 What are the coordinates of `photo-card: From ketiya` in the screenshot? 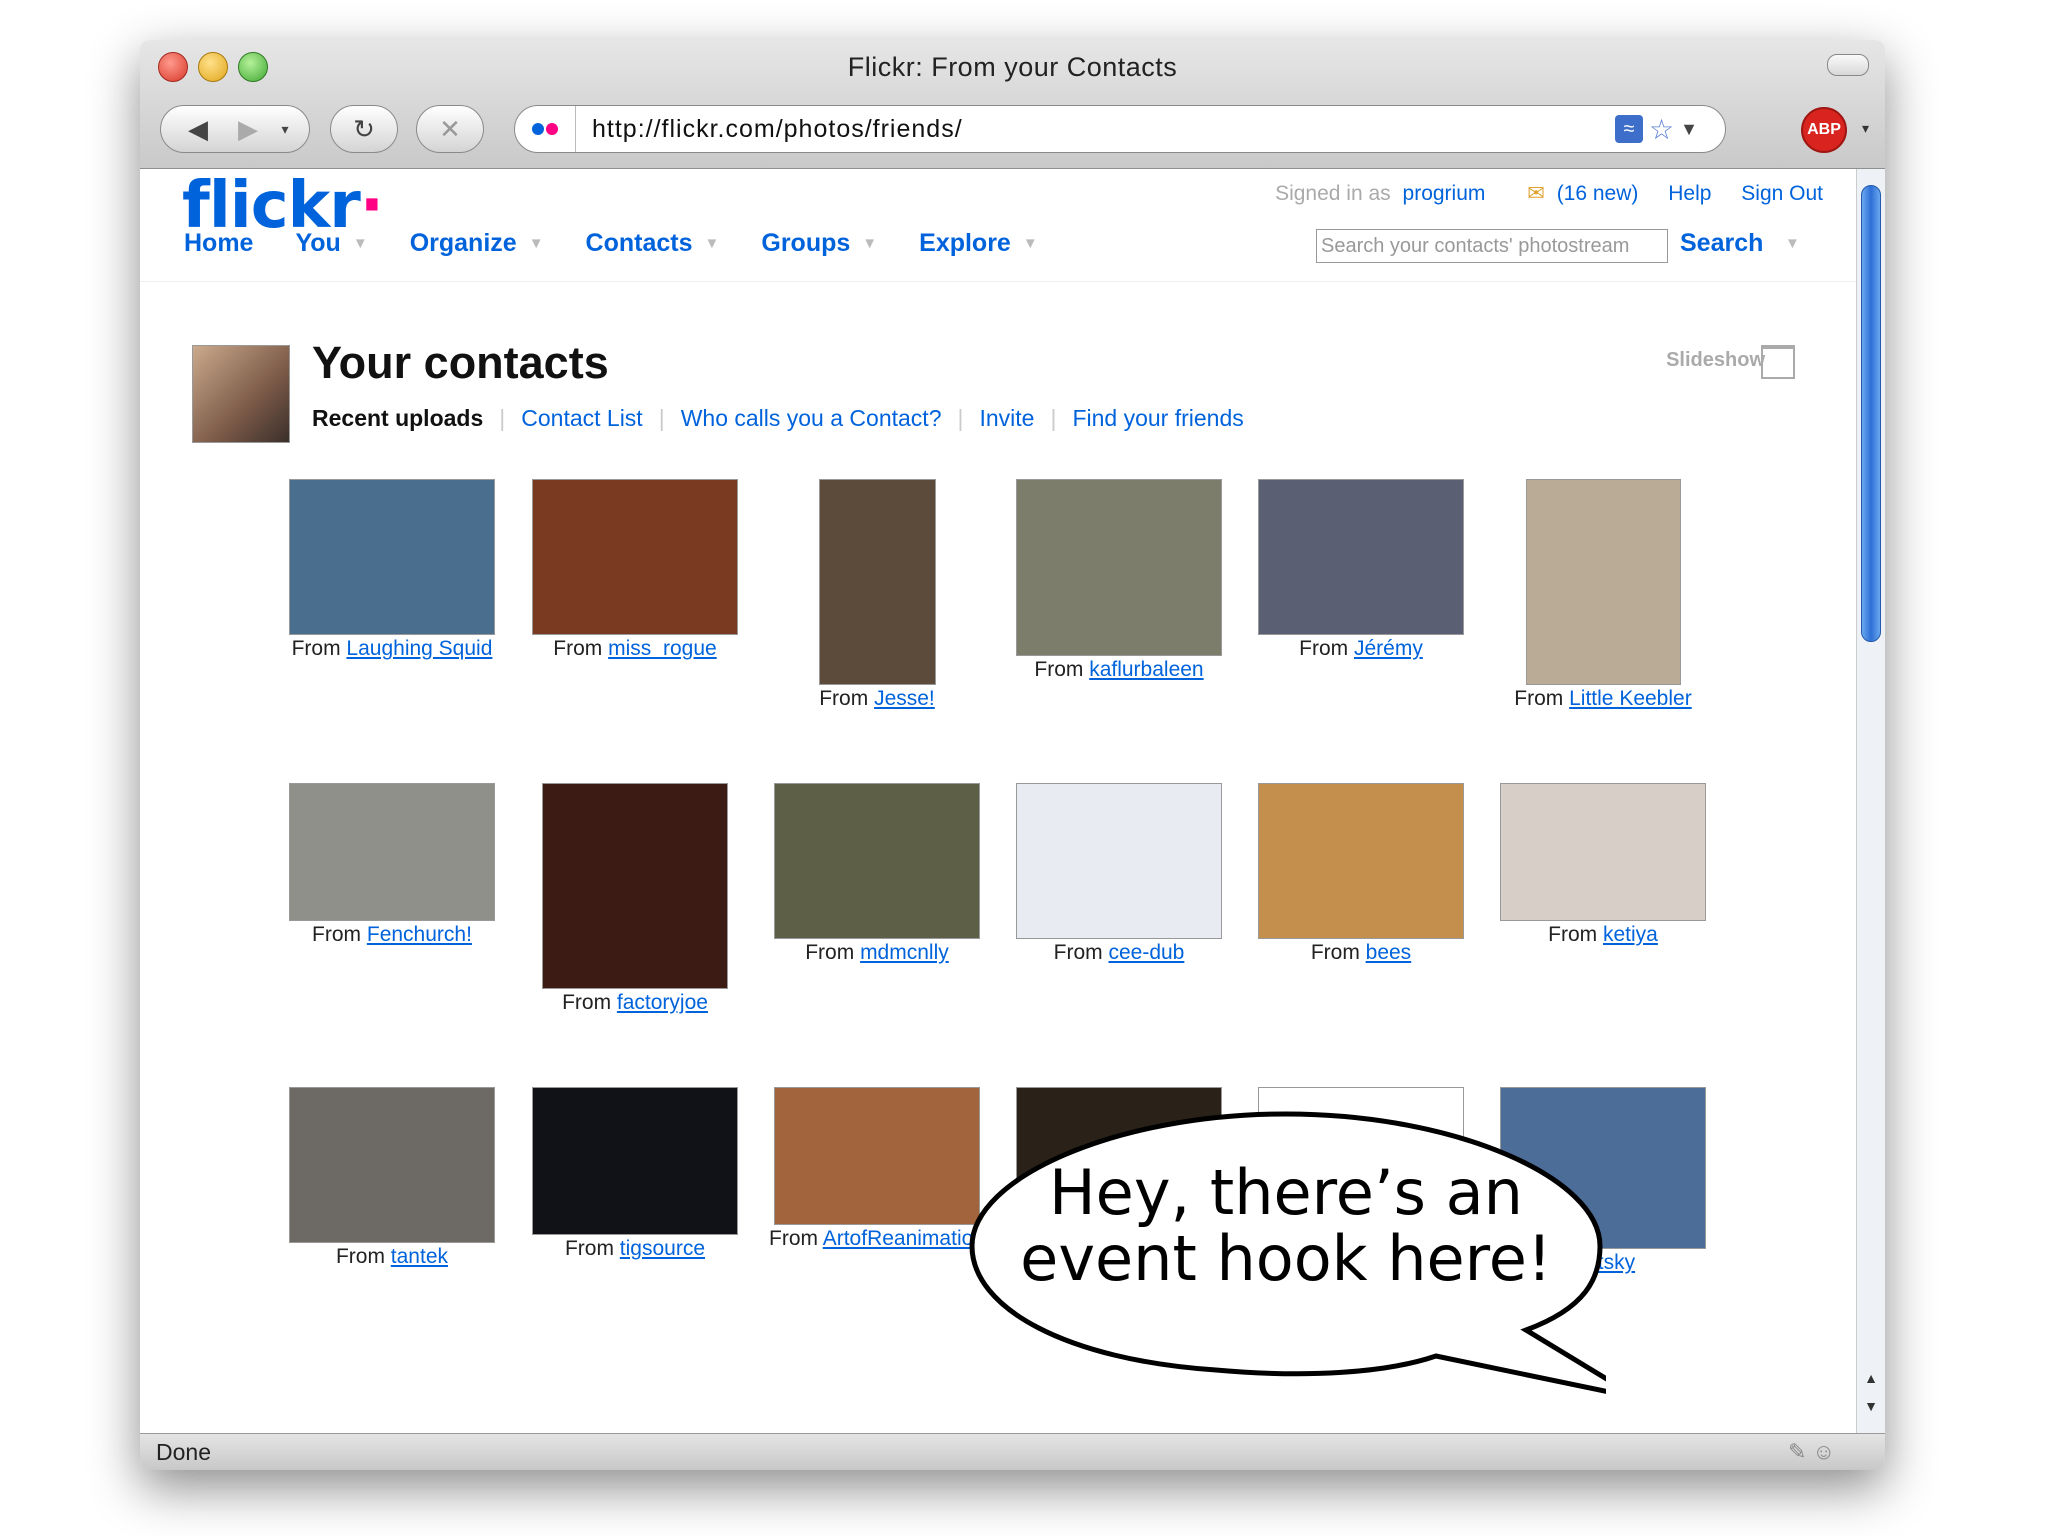 It's located at (1603, 865).